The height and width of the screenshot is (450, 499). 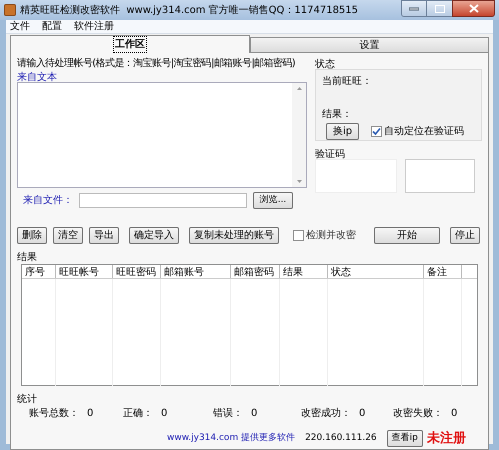 What do you see at coordinates (465, 235) in the screenshot?
I see `button: 停止` at bounding box center [465, 235].